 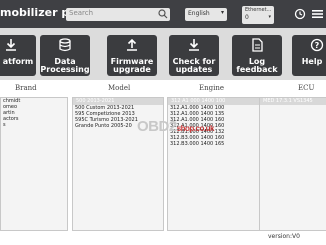 I want to click on ecu-header: ECU, so click(x=306, y=88).